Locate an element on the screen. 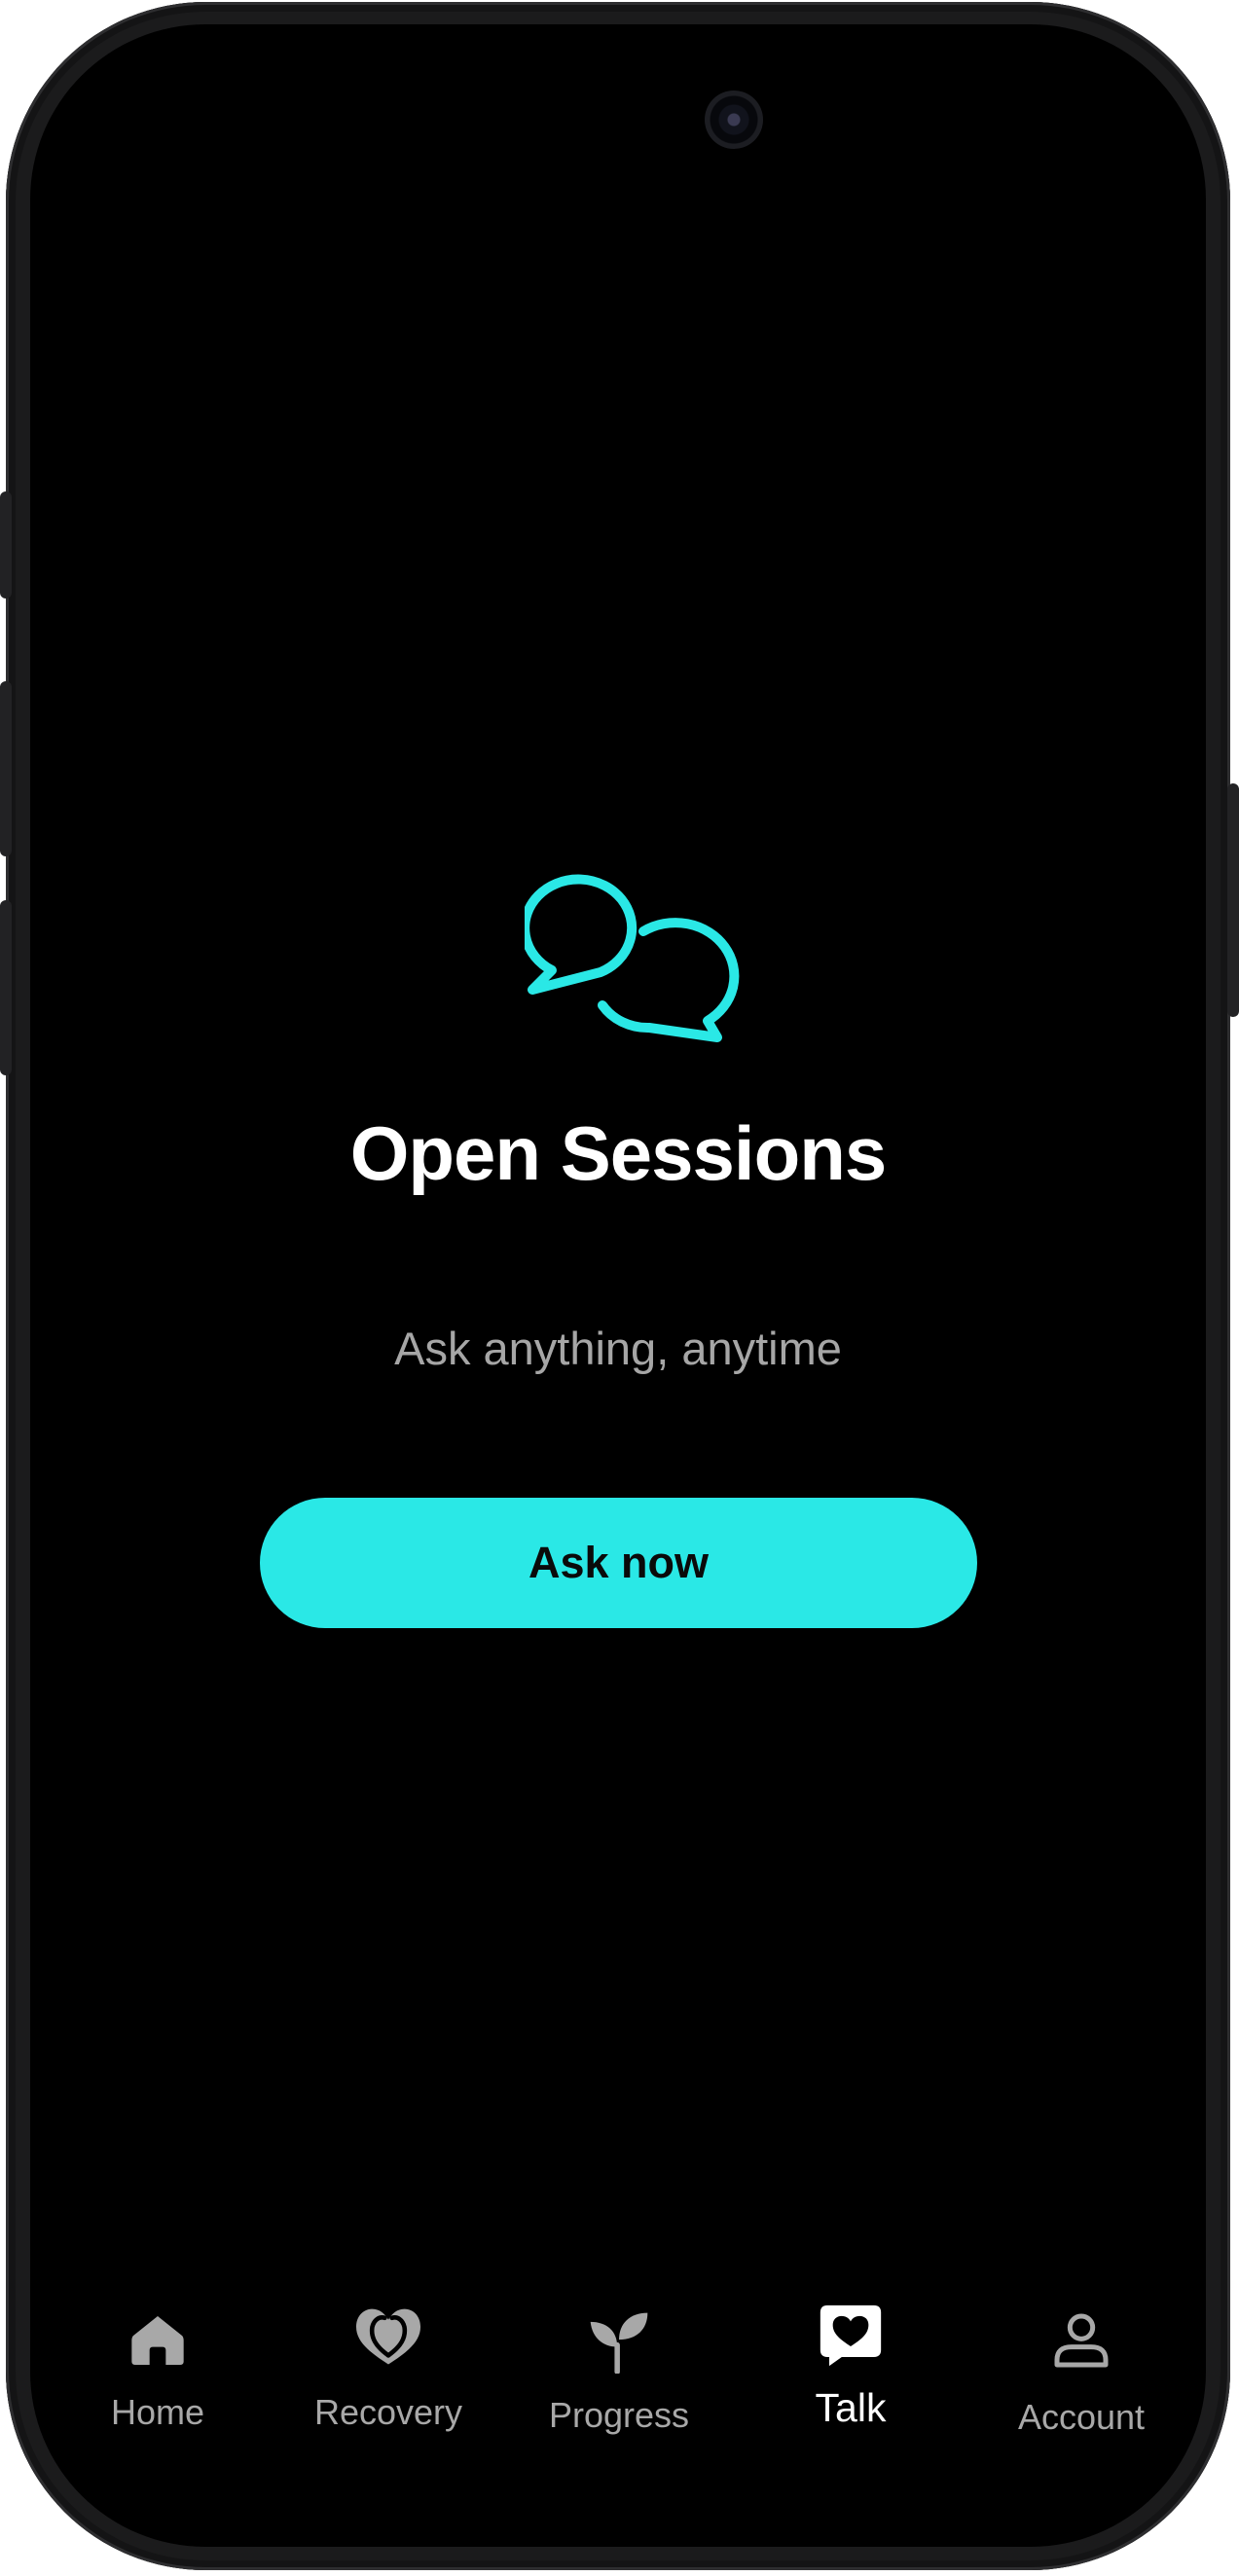 The image size is (1239, 2576). ask-now-button: Ask now is located at coordinates (618, 1563).